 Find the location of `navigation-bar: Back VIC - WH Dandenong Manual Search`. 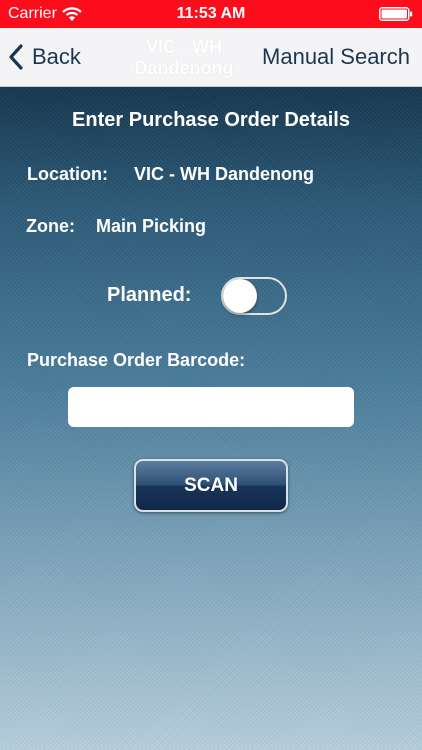

navigation-bar: Back VIC - WH Dandenong Manual Search is located at coordinates (211, 57).